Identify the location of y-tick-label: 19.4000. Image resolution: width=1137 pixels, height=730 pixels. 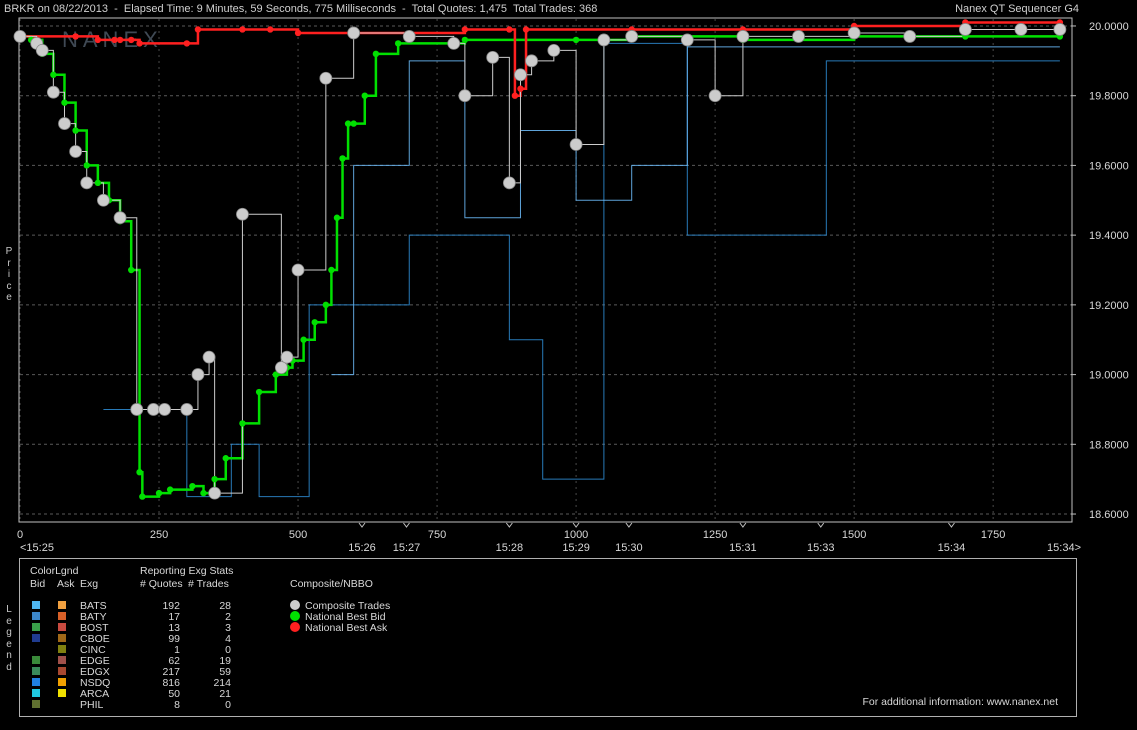
(1109, 236).